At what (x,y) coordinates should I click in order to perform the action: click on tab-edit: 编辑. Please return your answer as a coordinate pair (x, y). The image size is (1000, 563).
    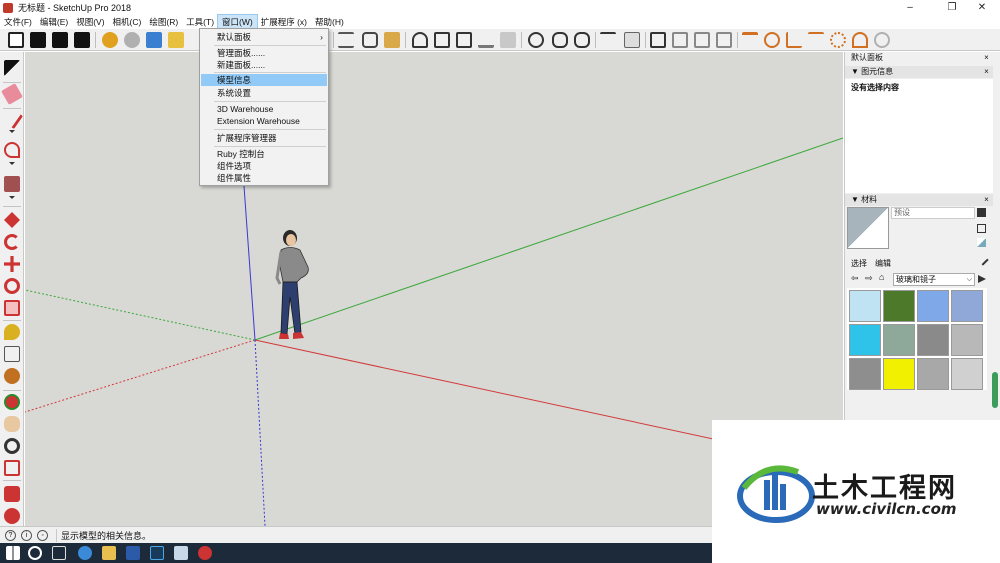
    Looking at the image, I should click on (883, 263).